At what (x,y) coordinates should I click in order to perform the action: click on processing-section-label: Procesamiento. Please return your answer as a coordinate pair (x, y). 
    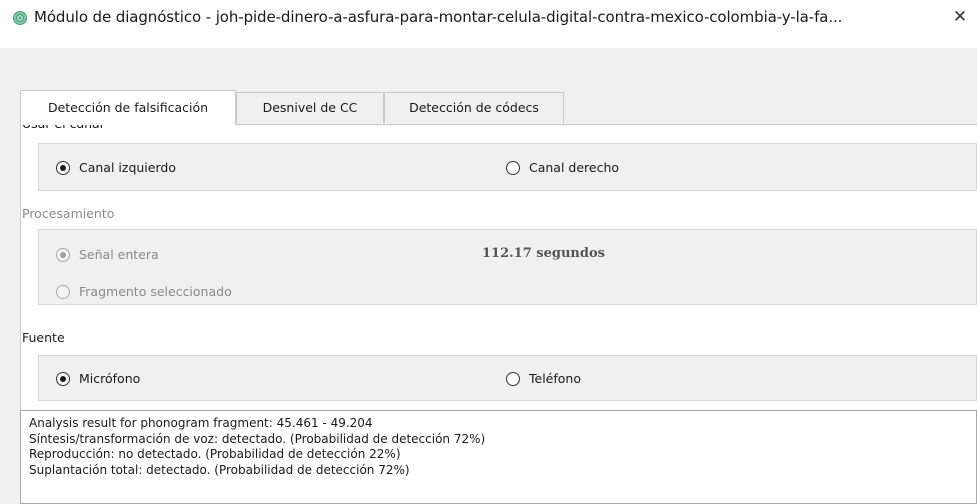
    Looking at the image, I should click on (68, 213).